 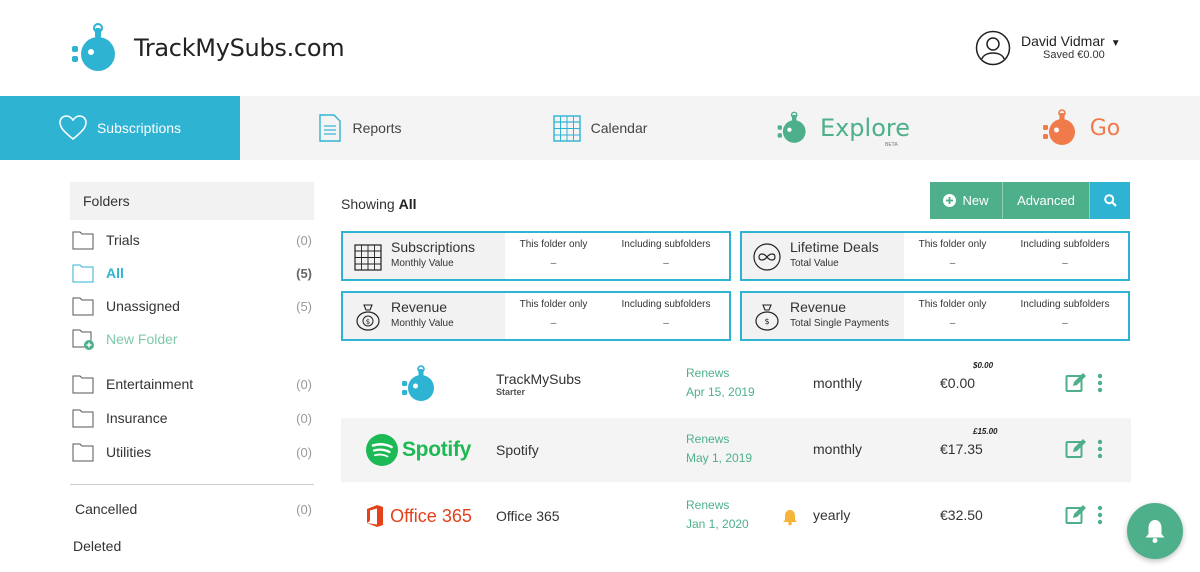 I want to click on folder-name: Utilities, so click(x=129, y=452).